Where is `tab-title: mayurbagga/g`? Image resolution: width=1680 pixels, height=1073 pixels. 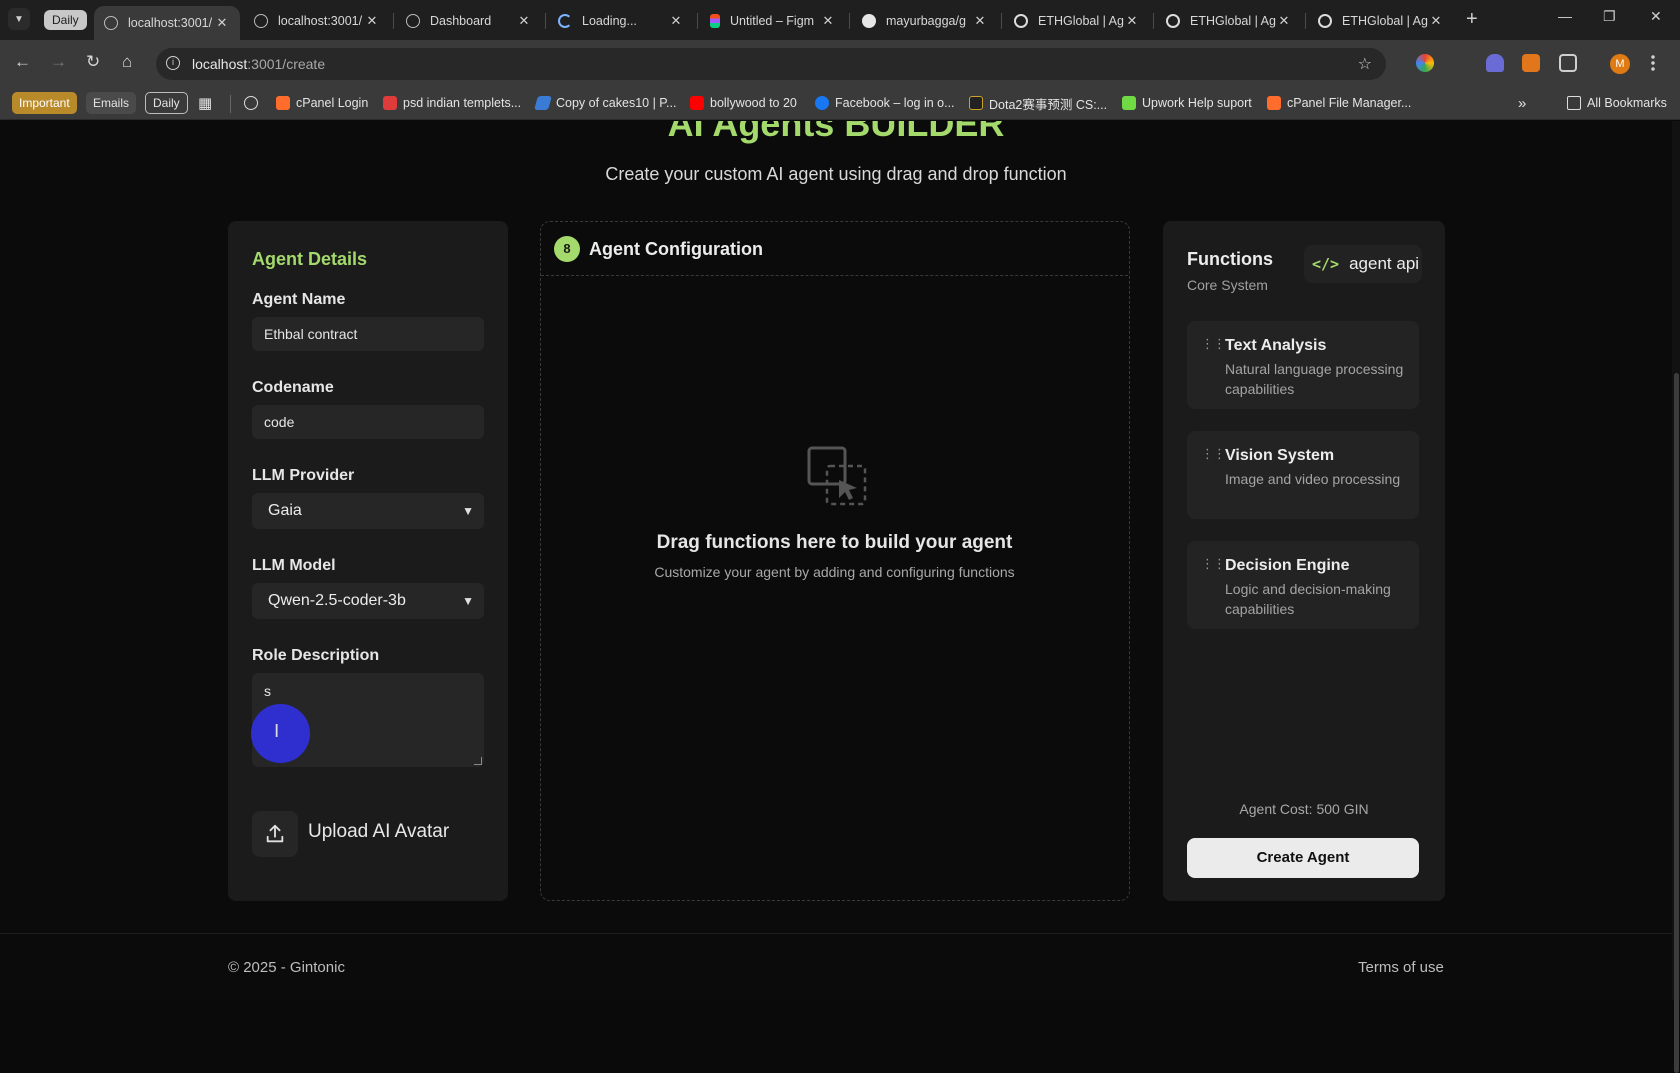
tab-title: mayurbagga/g is located at coordinates (926, 21).